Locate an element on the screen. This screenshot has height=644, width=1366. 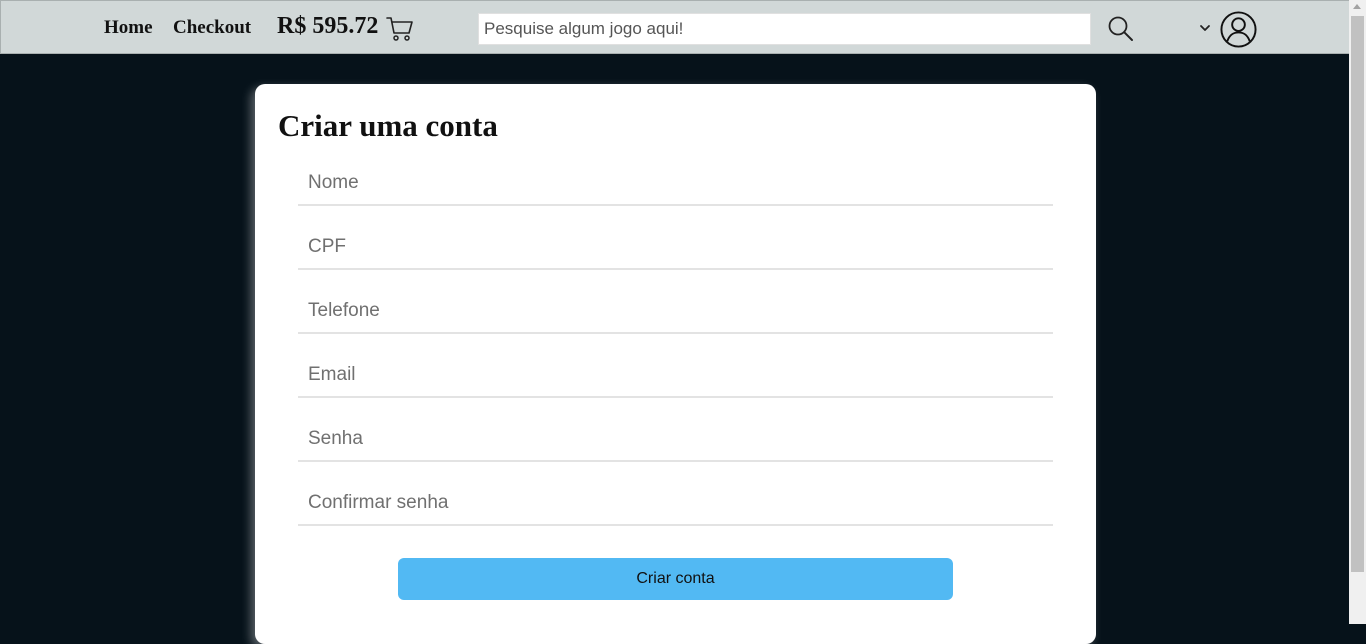
page-title: Criar uma conta is located at coordinates (388, 125).